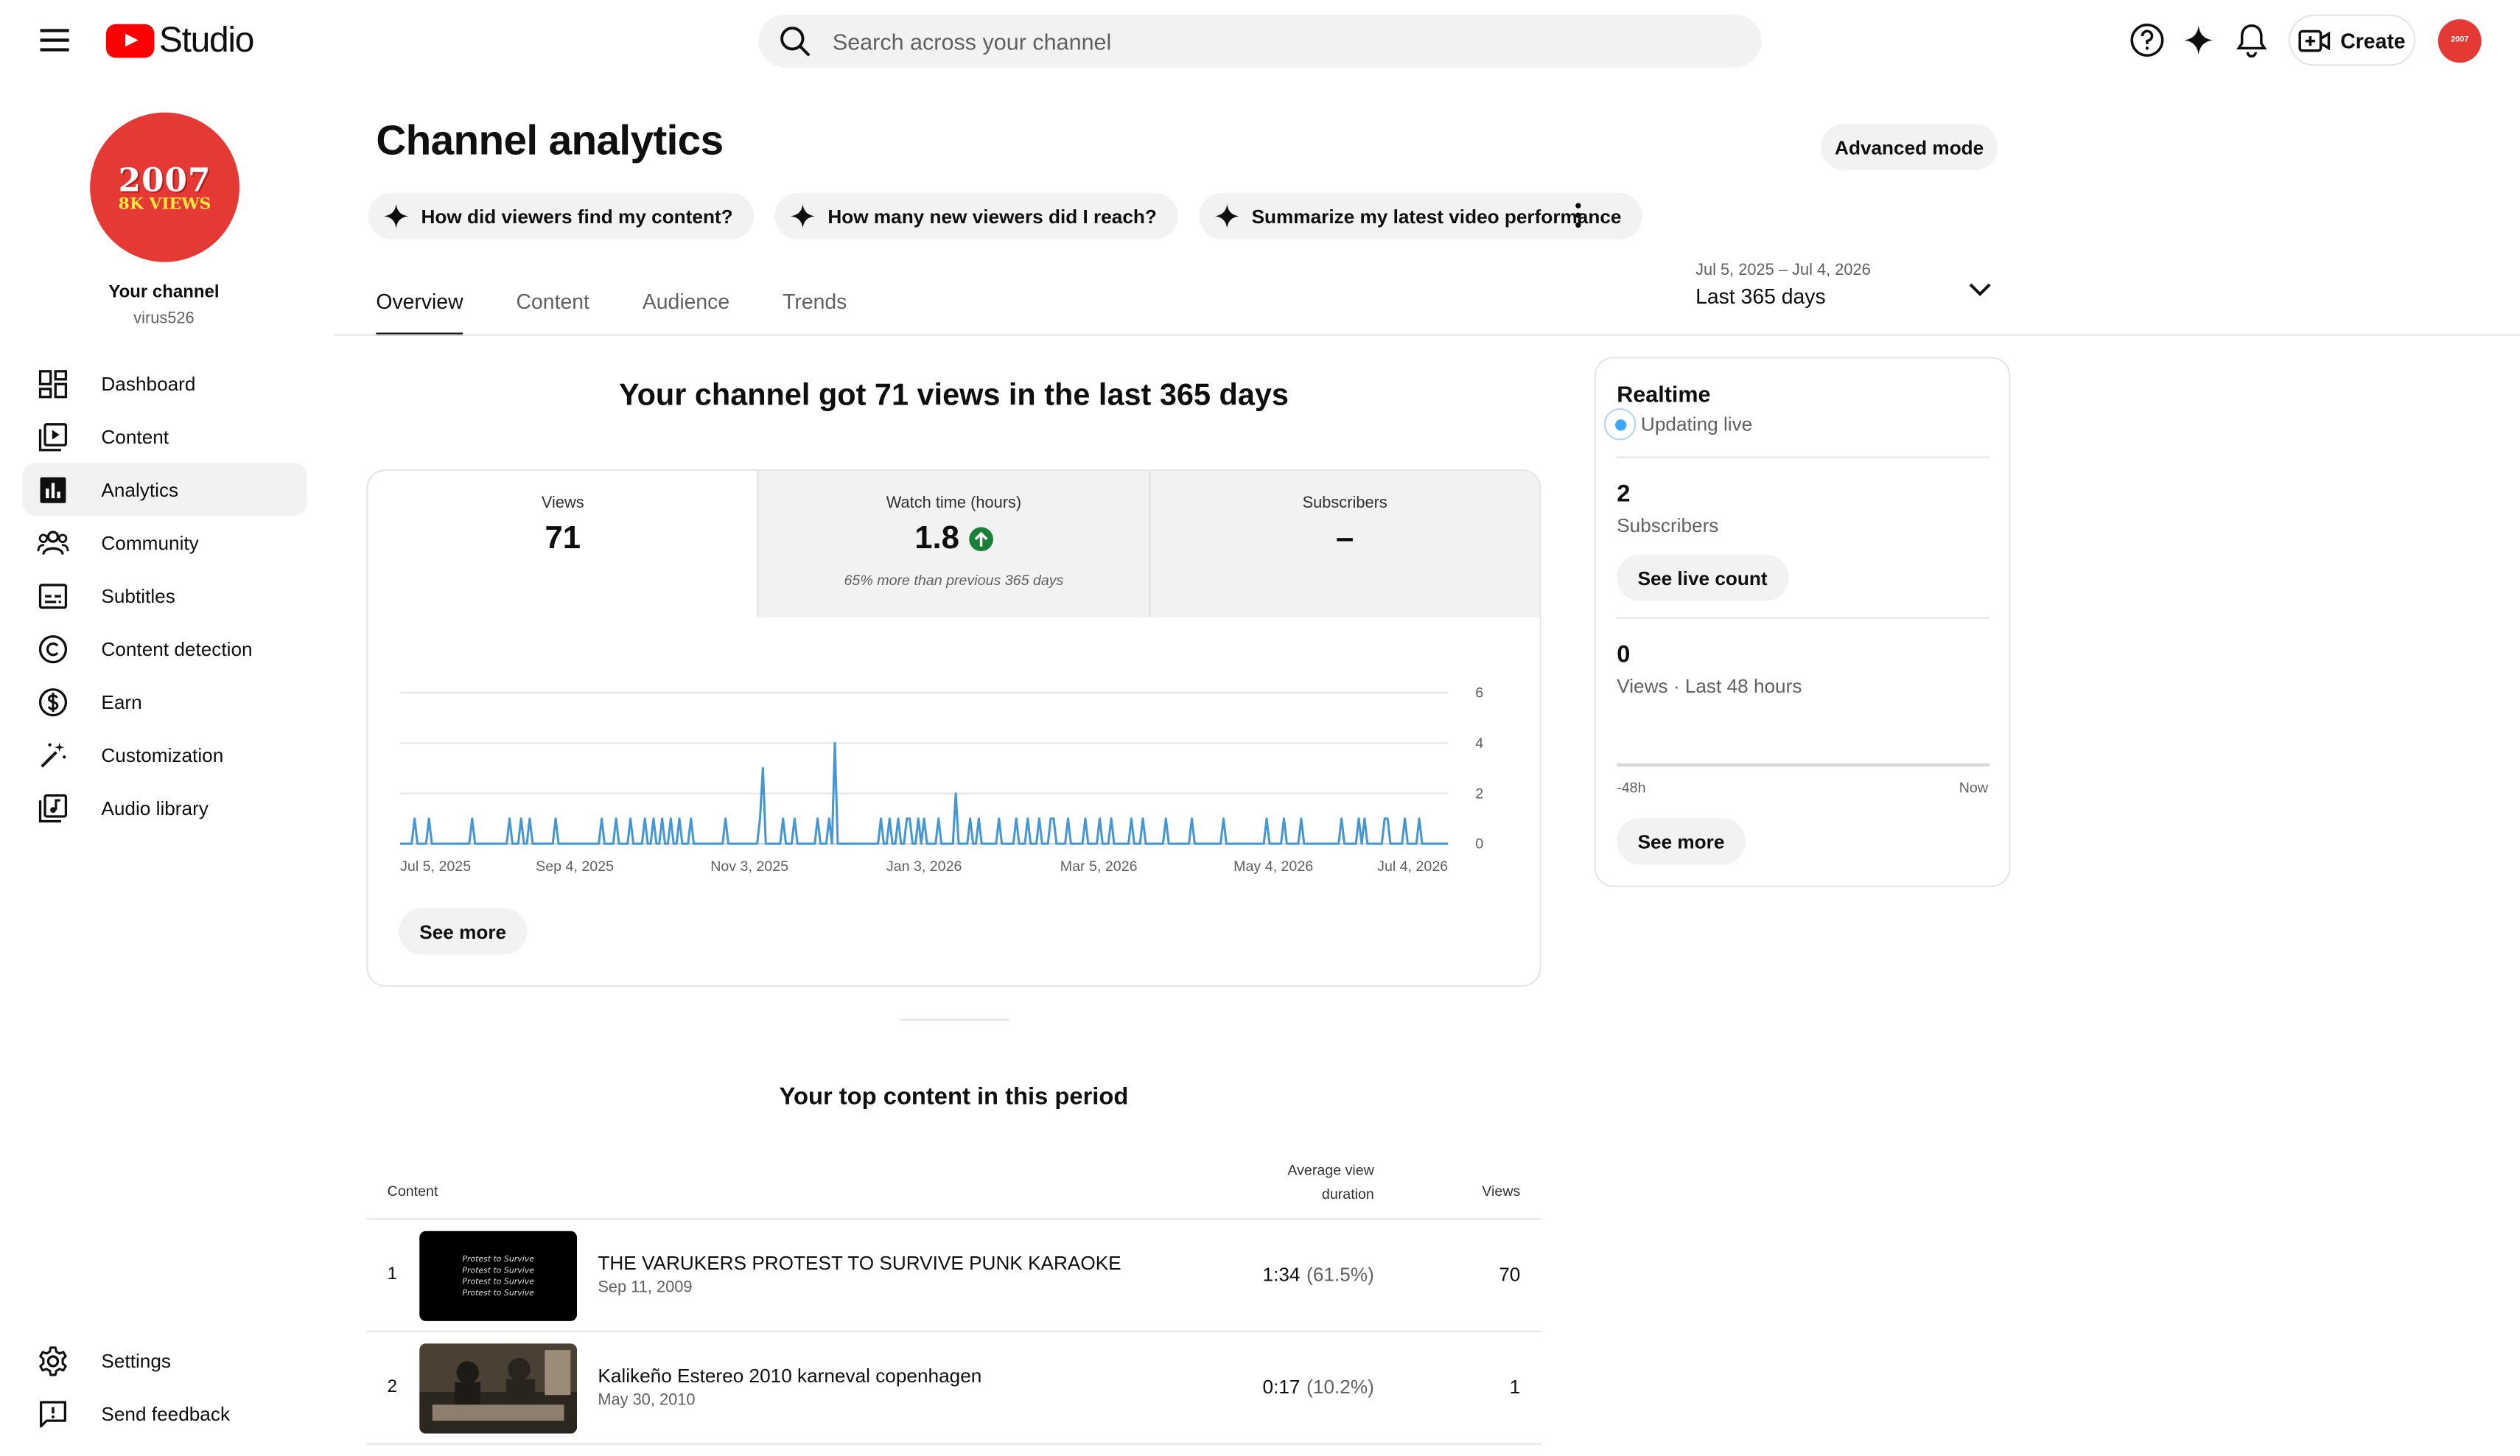 The image size is (2520, 1456). I want to click on metric-value-row: 1.8, so click(954, 539).